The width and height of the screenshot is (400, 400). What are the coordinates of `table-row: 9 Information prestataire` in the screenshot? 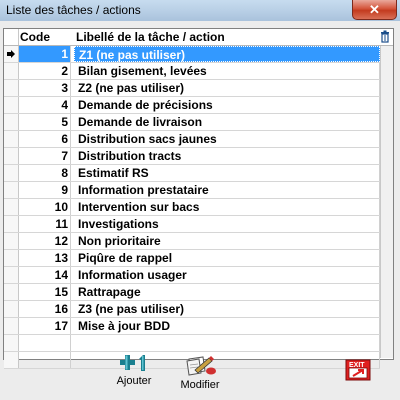 It's located at (192, 190).